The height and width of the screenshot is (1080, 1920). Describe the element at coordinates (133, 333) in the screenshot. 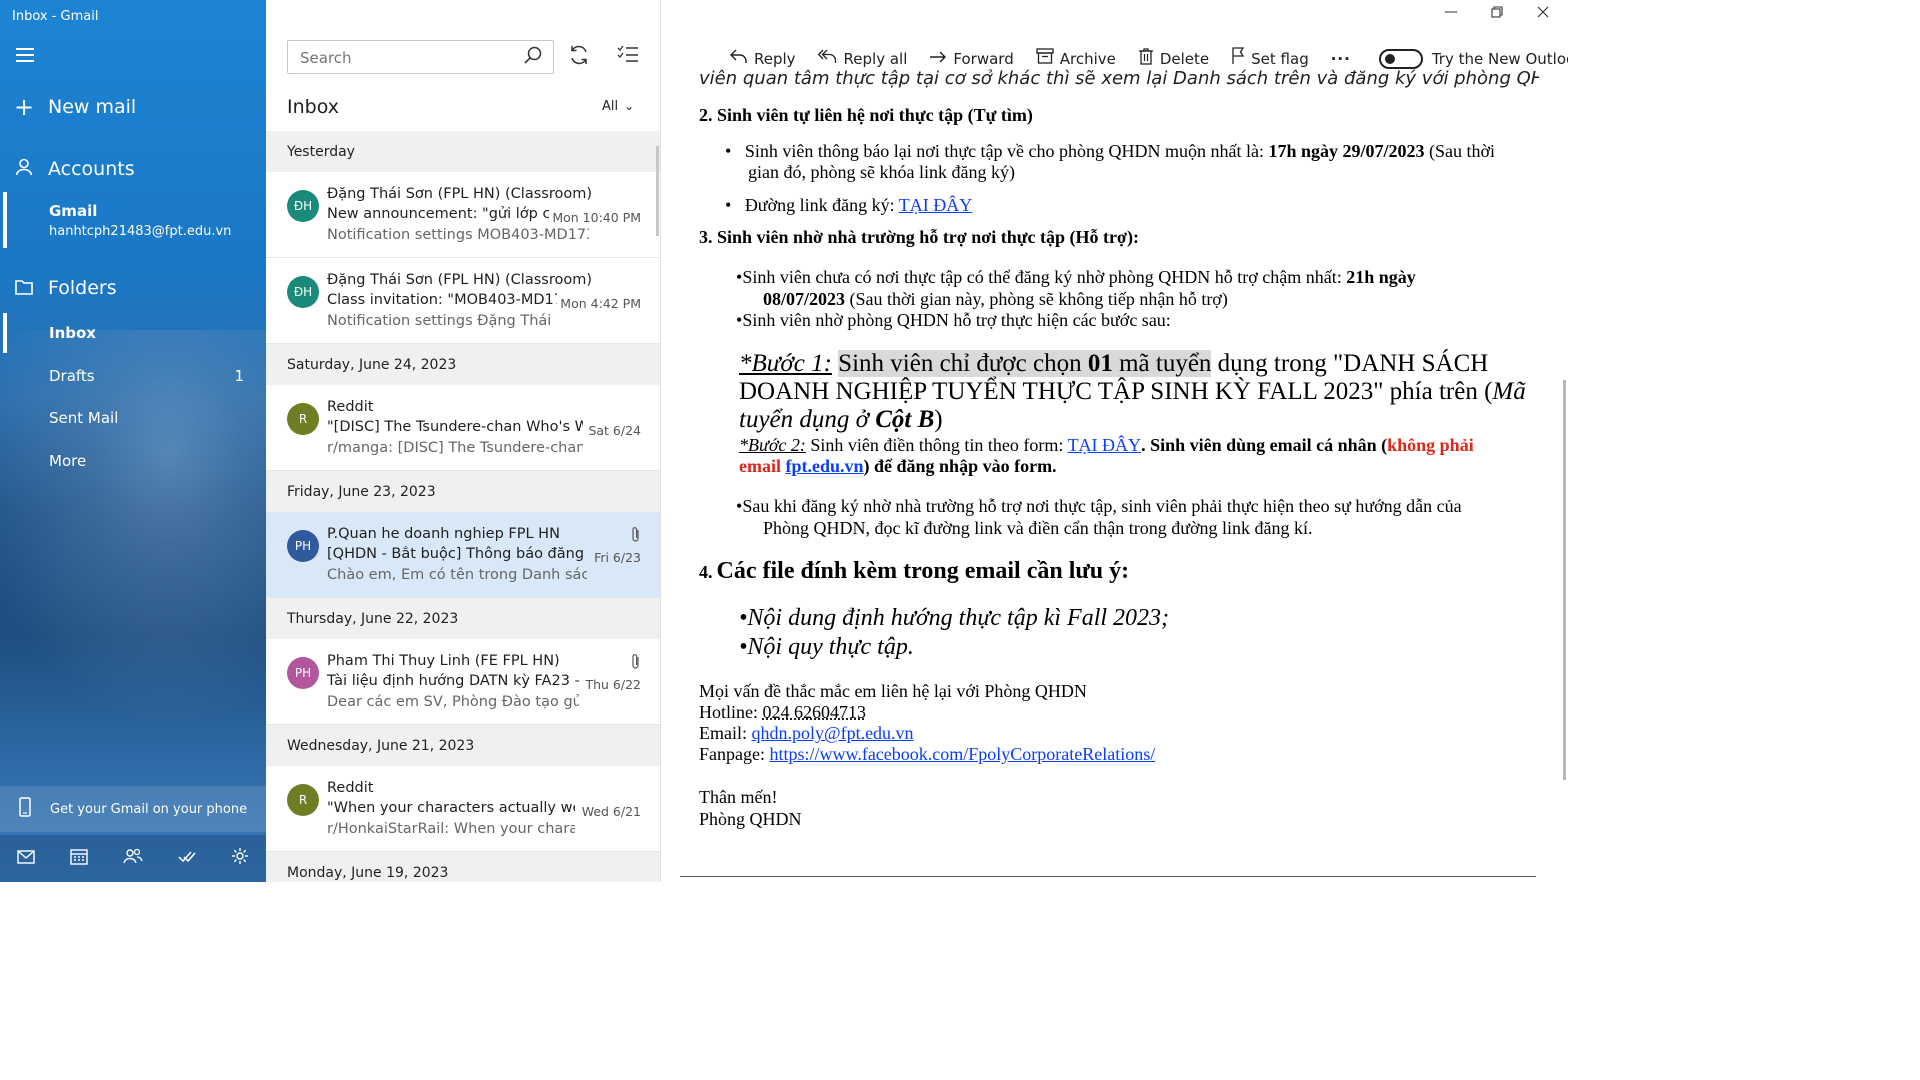

I see `folder-inbox: Inbox` at that location.